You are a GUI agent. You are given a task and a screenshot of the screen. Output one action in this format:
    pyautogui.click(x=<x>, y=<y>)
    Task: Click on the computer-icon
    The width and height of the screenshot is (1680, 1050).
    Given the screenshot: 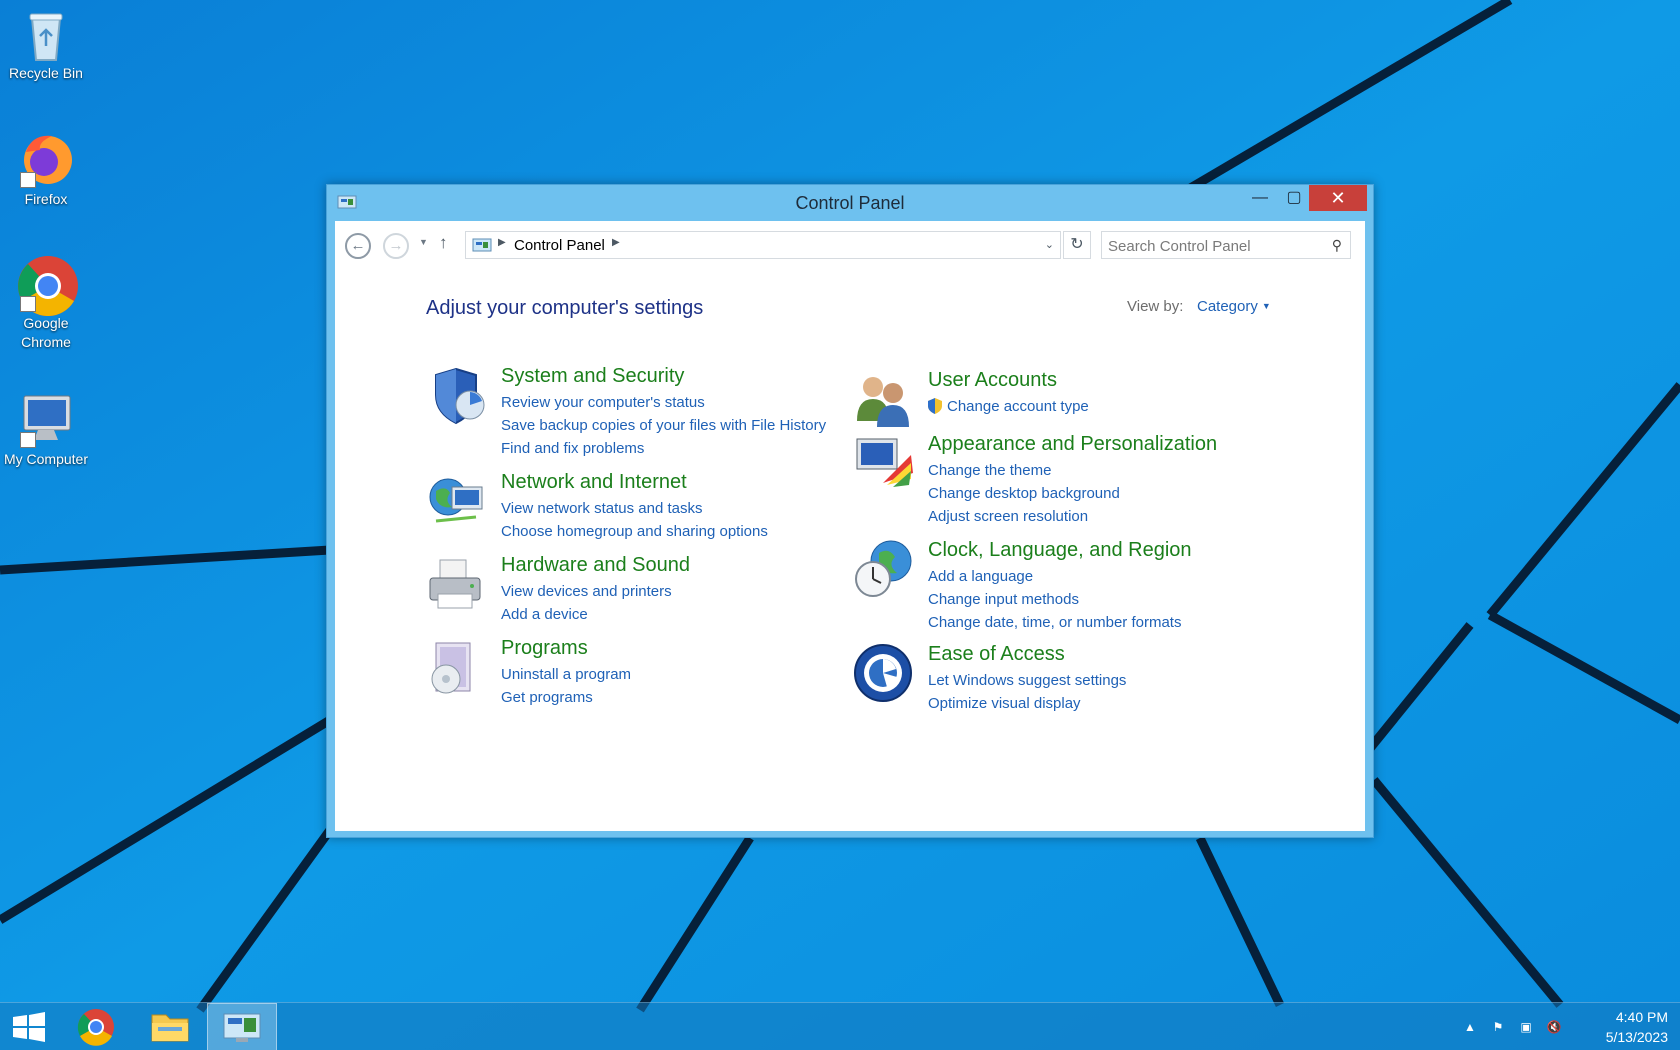 What is the action you would take?
    pyautogui.click(x=46, y=420)
    